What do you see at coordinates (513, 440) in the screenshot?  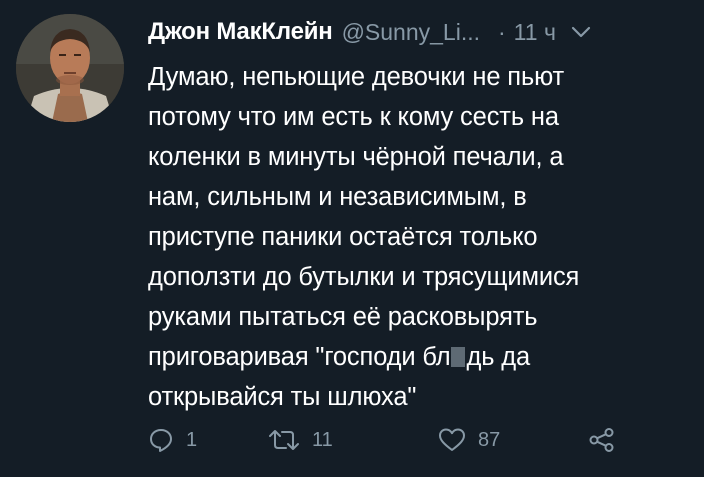 I see `like-button: 87` at bounding box center [513, 440].